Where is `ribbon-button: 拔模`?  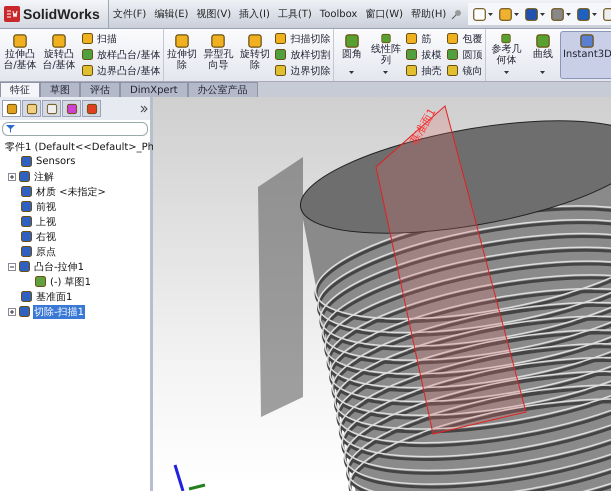 ribbon-button: 拔模 is located at coordinates (423, 54).